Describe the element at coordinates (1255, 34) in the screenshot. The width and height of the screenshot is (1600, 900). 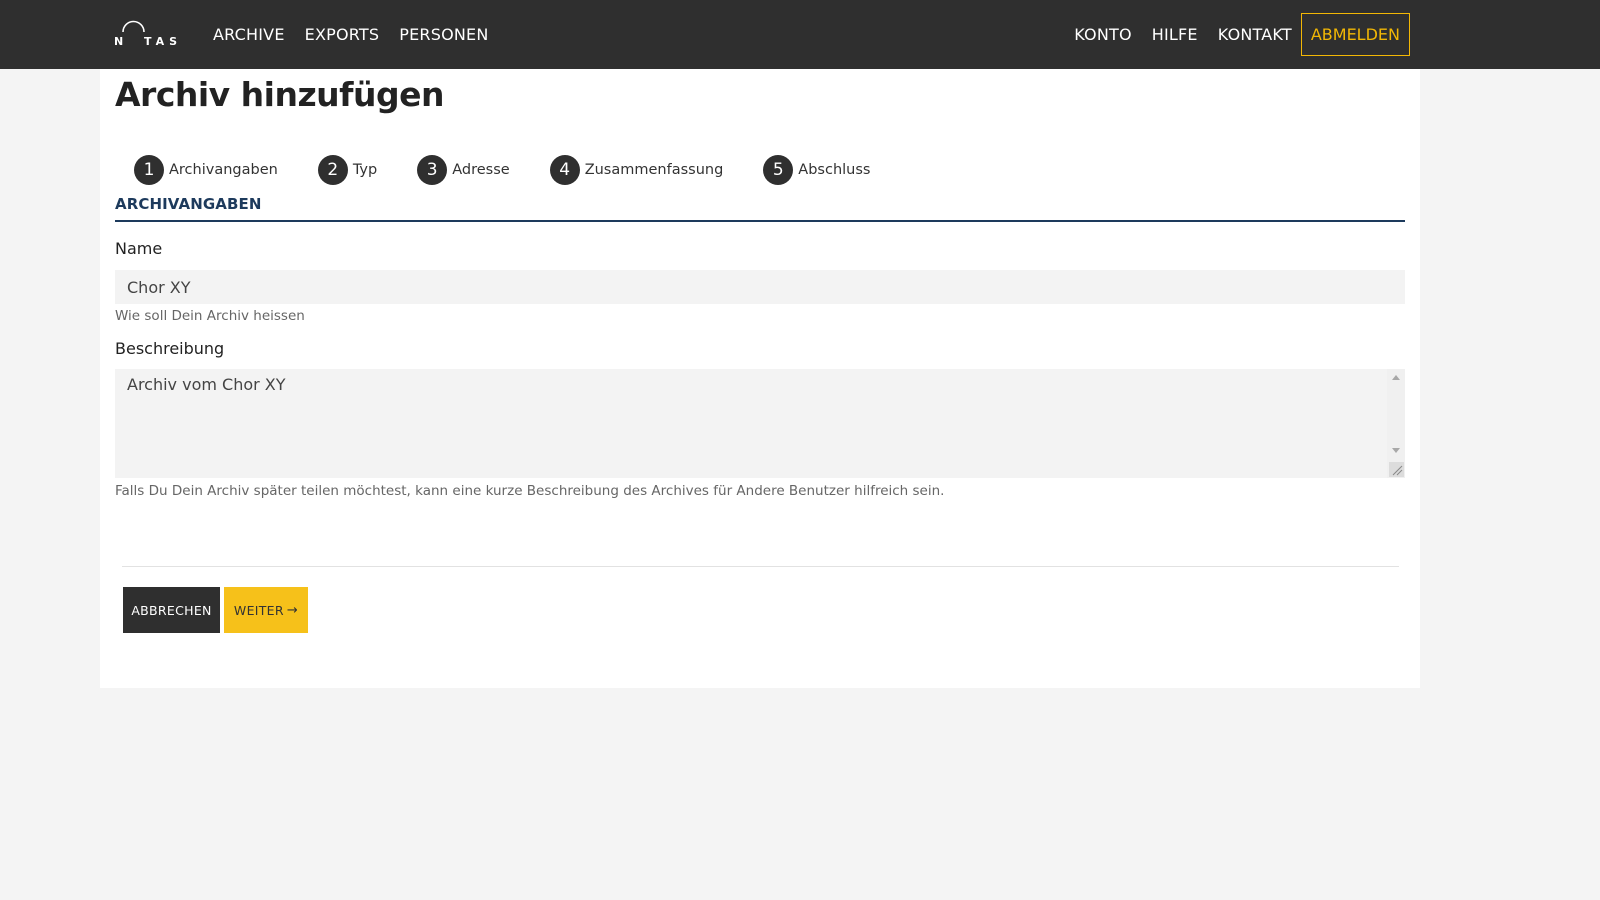
I see `nav-kontakt: KONTAKT` at that location.